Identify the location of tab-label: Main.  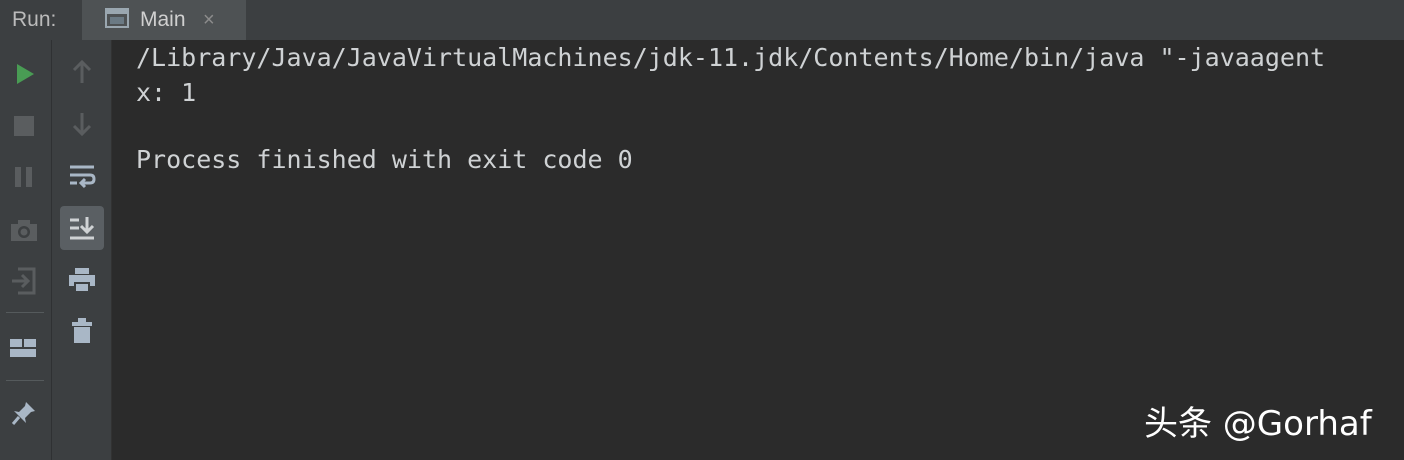
(163, 19).